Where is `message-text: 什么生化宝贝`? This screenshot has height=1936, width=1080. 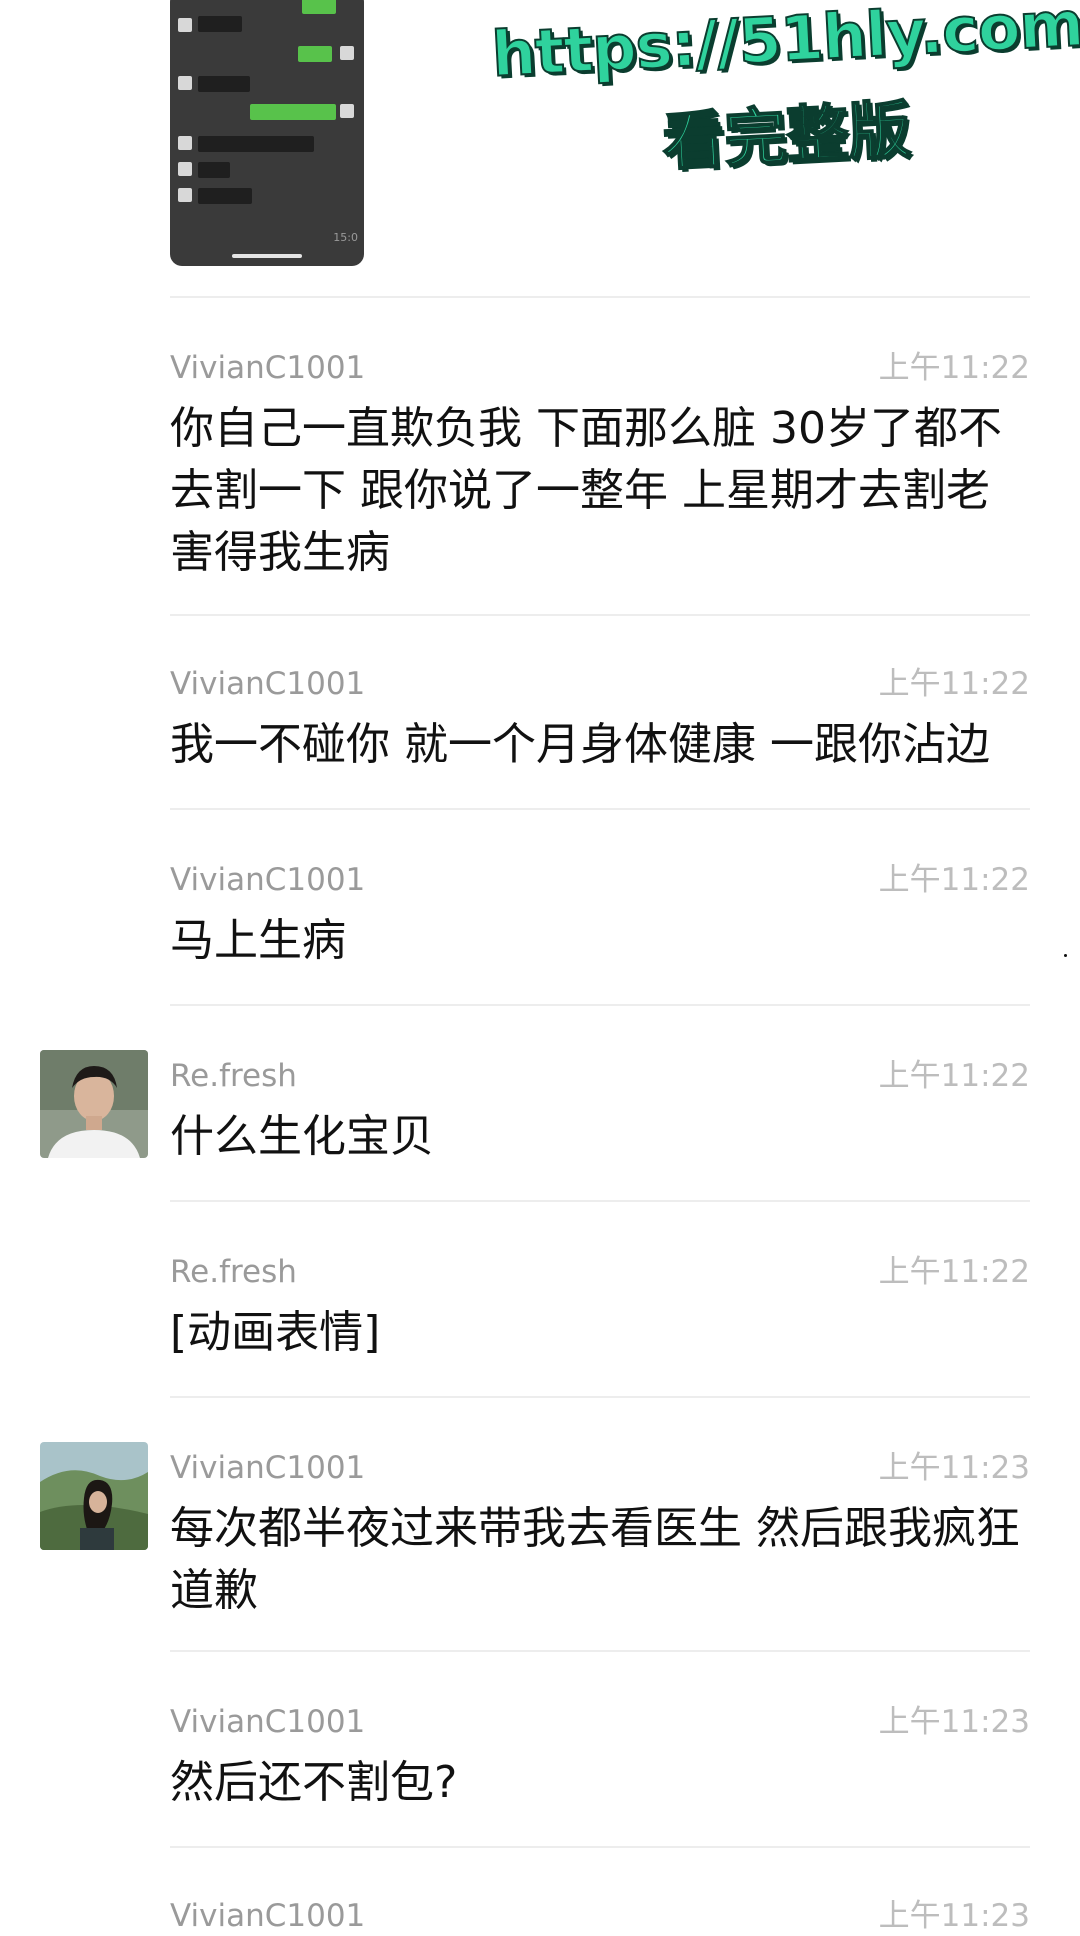
message-text: 什么生化宝贝 is located at coordinates (302, 1136).